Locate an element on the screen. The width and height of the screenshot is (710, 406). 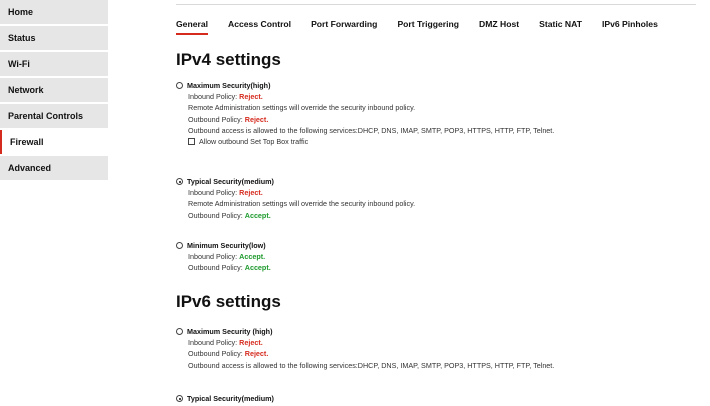
sidebar-item-status: Status is located at coordinates (54, 38).